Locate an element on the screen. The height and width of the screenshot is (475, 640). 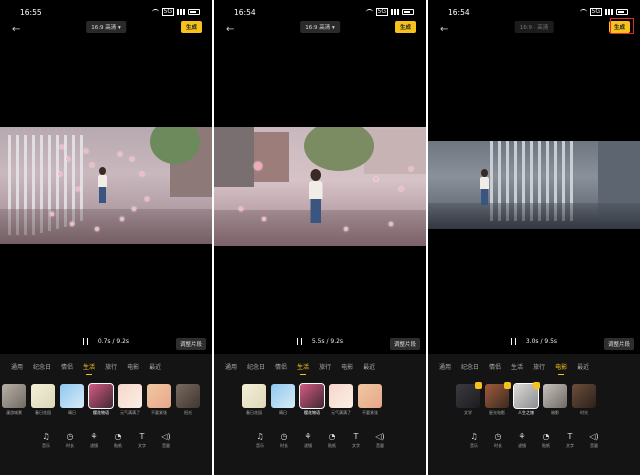
template-item: 文学 is located at coordinates (469, 400).